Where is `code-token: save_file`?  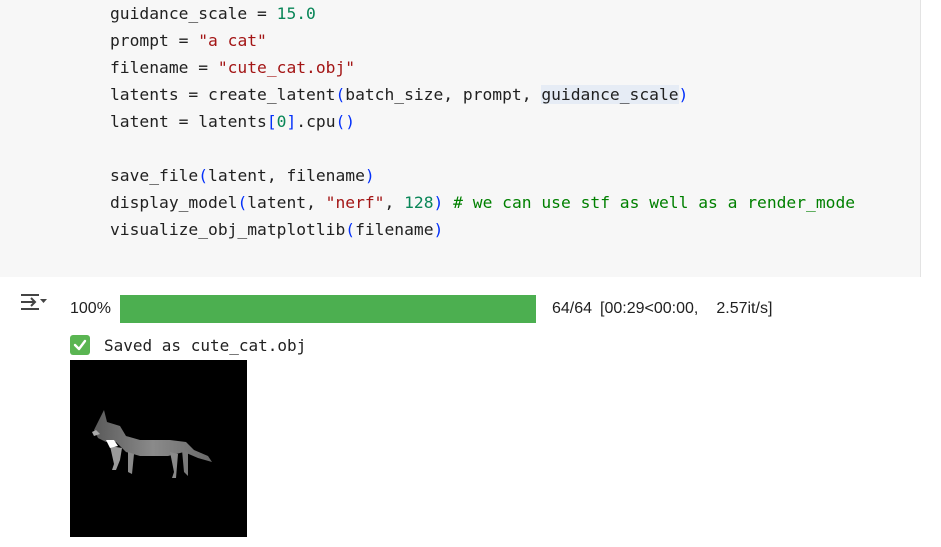 code-token: save_file is located at coordinates (154, 175).